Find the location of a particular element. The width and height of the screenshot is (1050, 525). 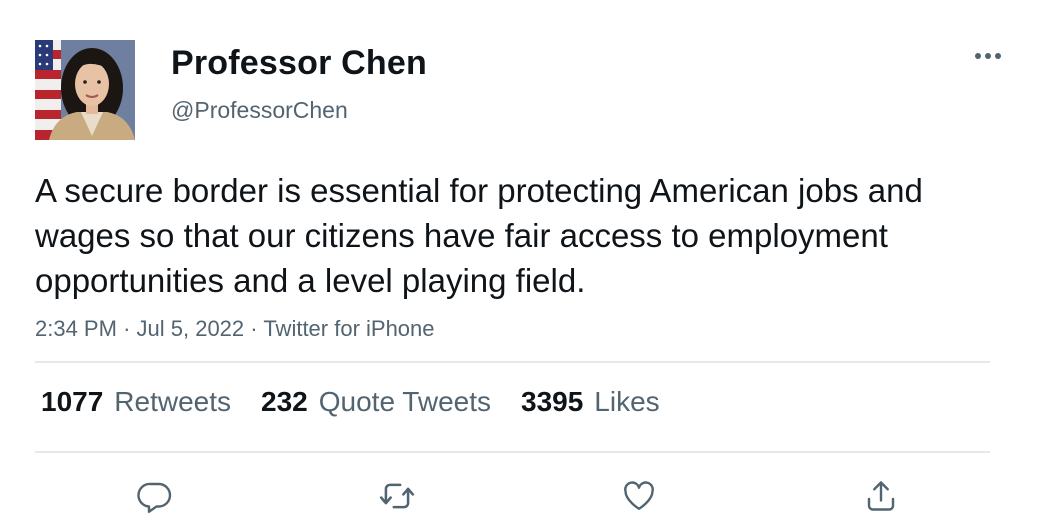

tweet-actions-bar is located at coordinates (525, 497).